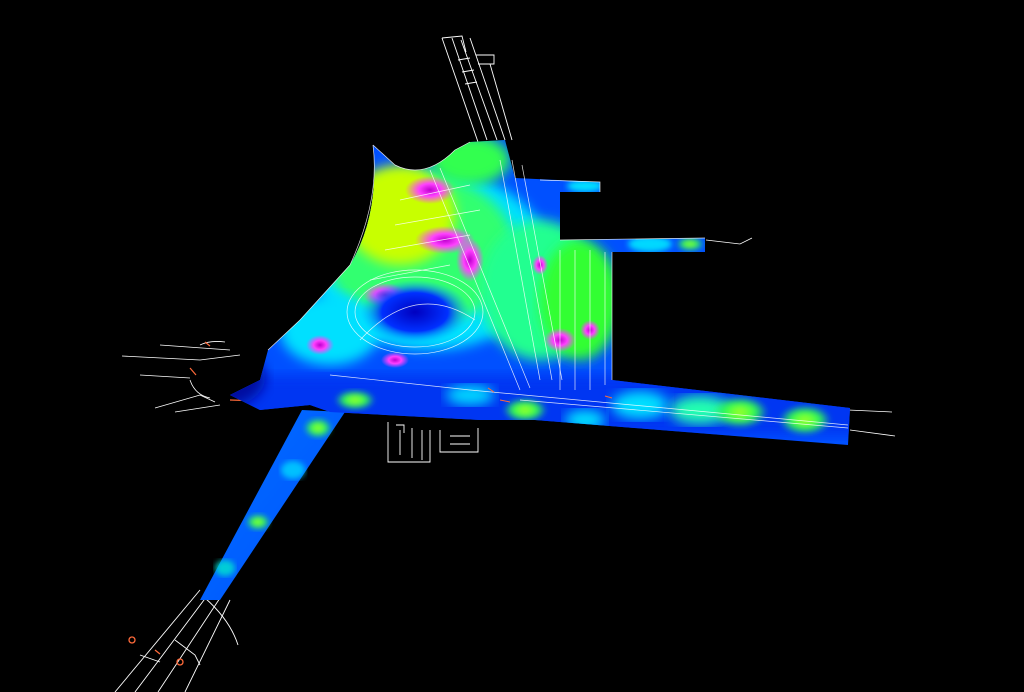 This screenshot has width=1024, height=692. Describe the element at coordinates (181, 377) in the screenshot. I see `cad-linework-west` at that location.